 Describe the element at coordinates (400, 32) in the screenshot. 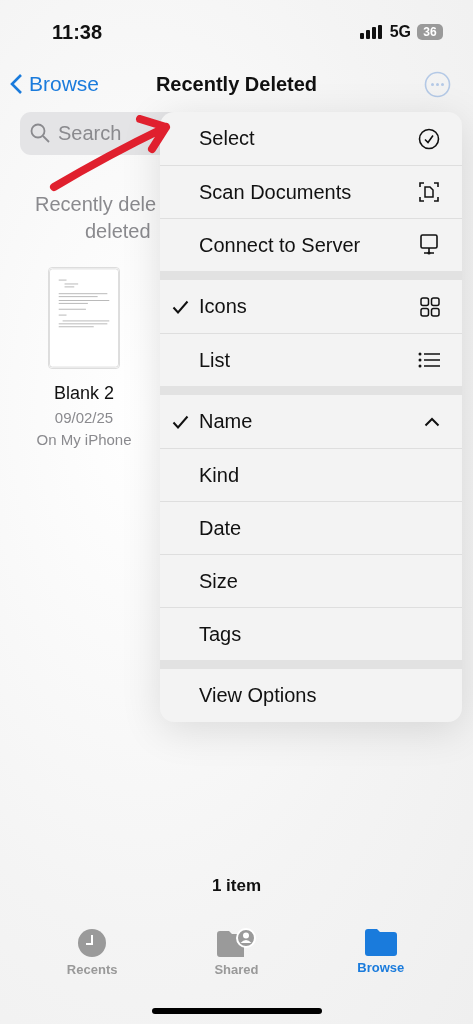

I see `network-label: 5G` at that location.